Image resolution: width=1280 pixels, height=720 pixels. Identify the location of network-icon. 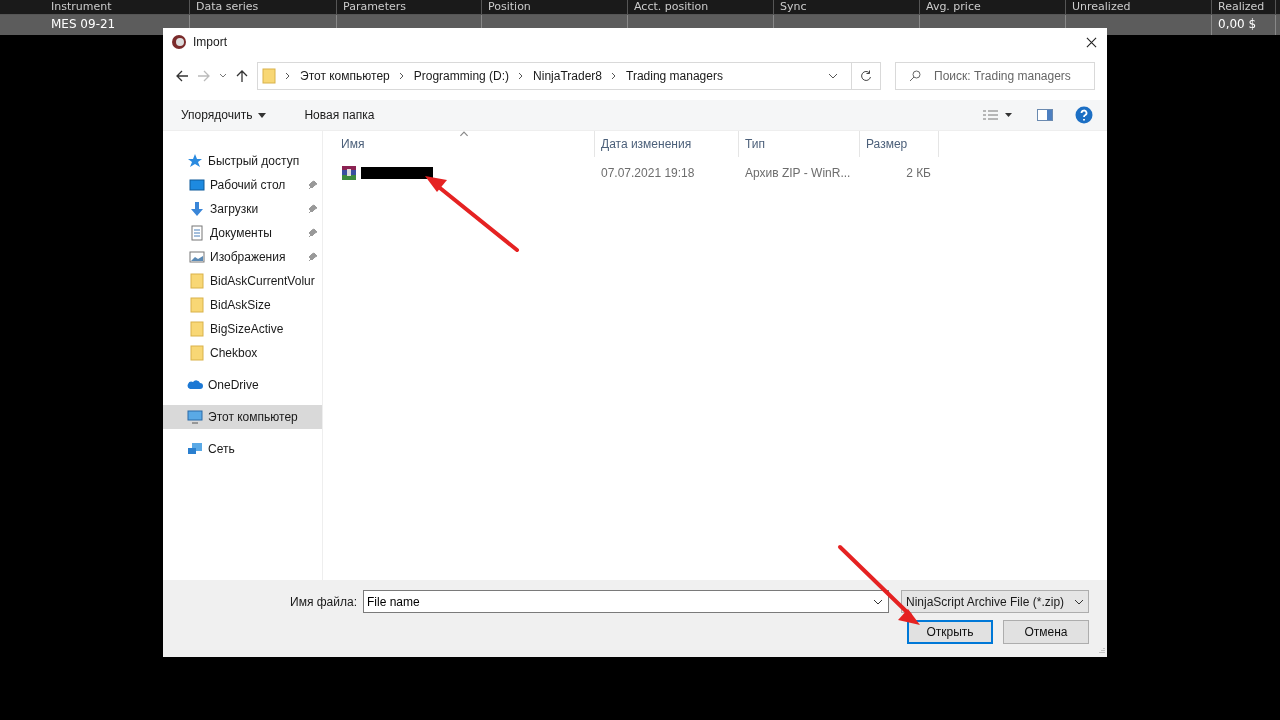
(195, 449).